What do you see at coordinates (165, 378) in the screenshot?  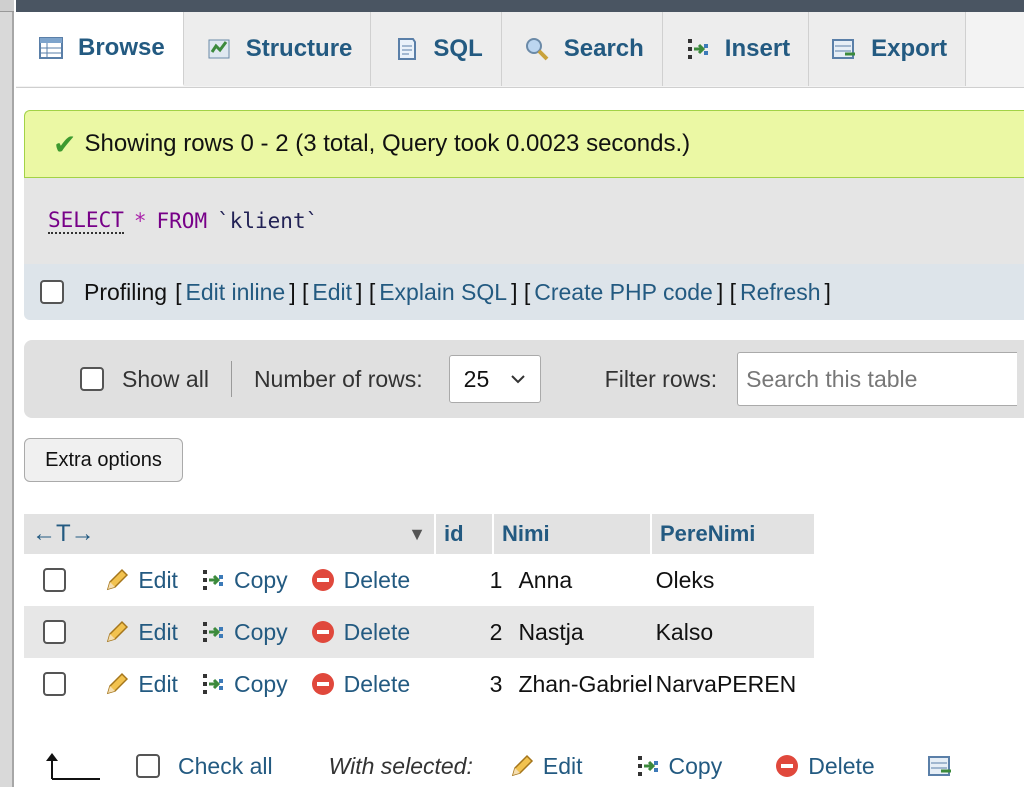 I see `show-all-label: Show all` at bounding box center [165, 378].